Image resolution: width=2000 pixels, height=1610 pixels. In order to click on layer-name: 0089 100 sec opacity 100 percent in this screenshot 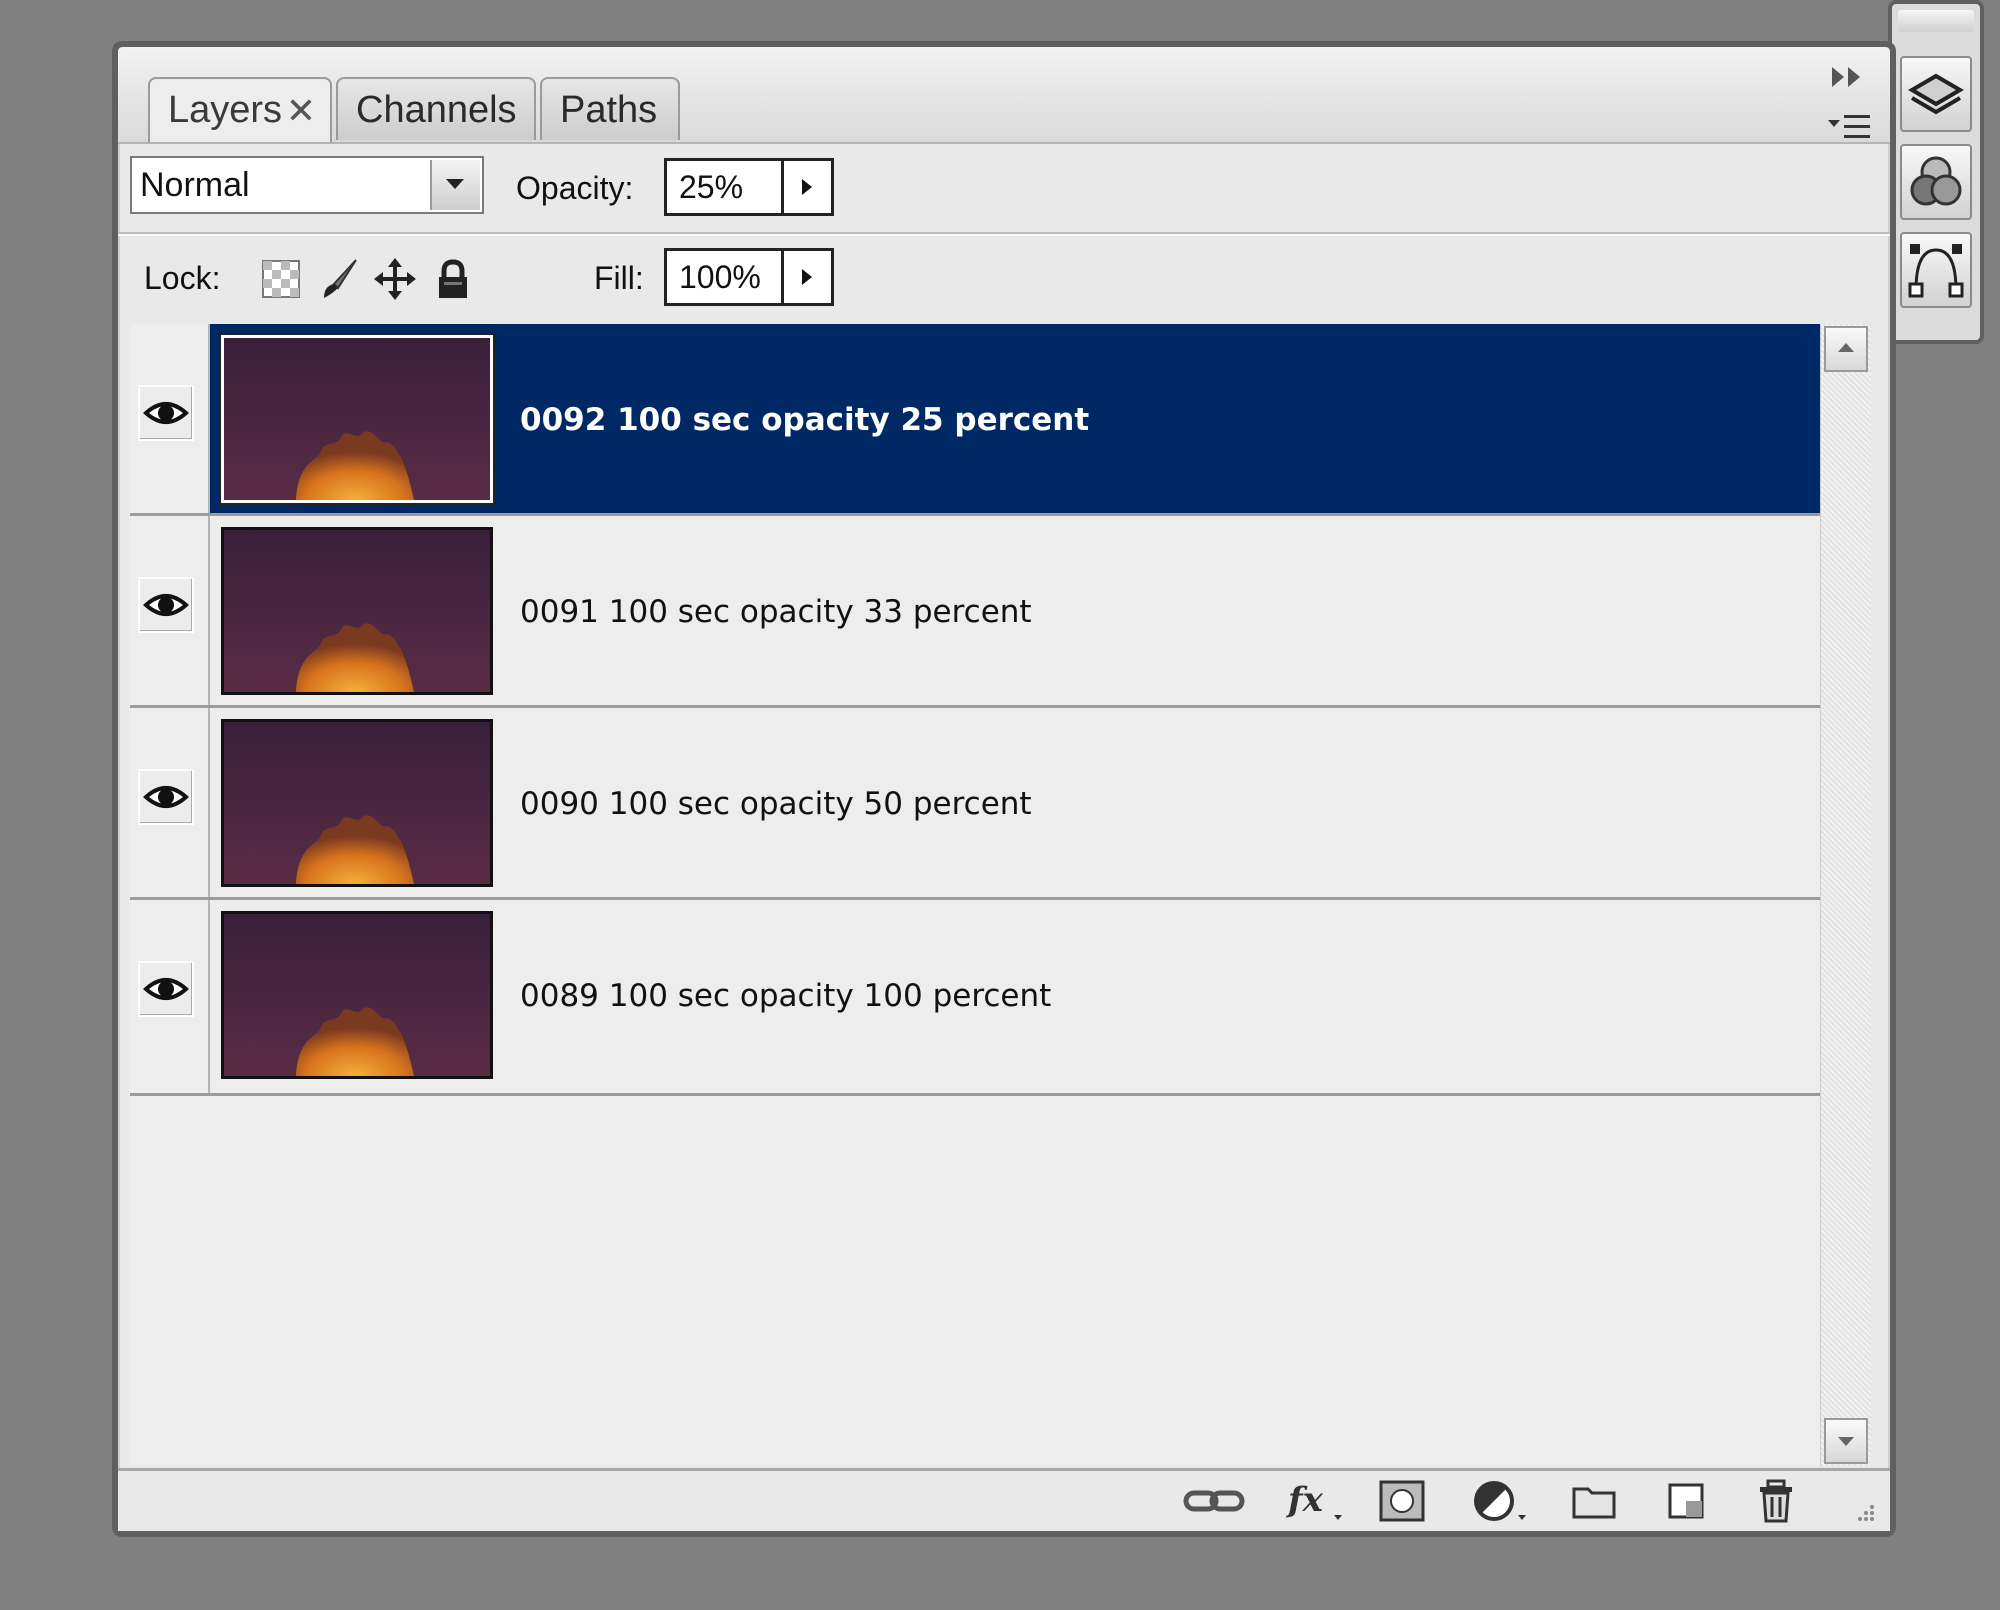, I will do `click(786, 996)`.